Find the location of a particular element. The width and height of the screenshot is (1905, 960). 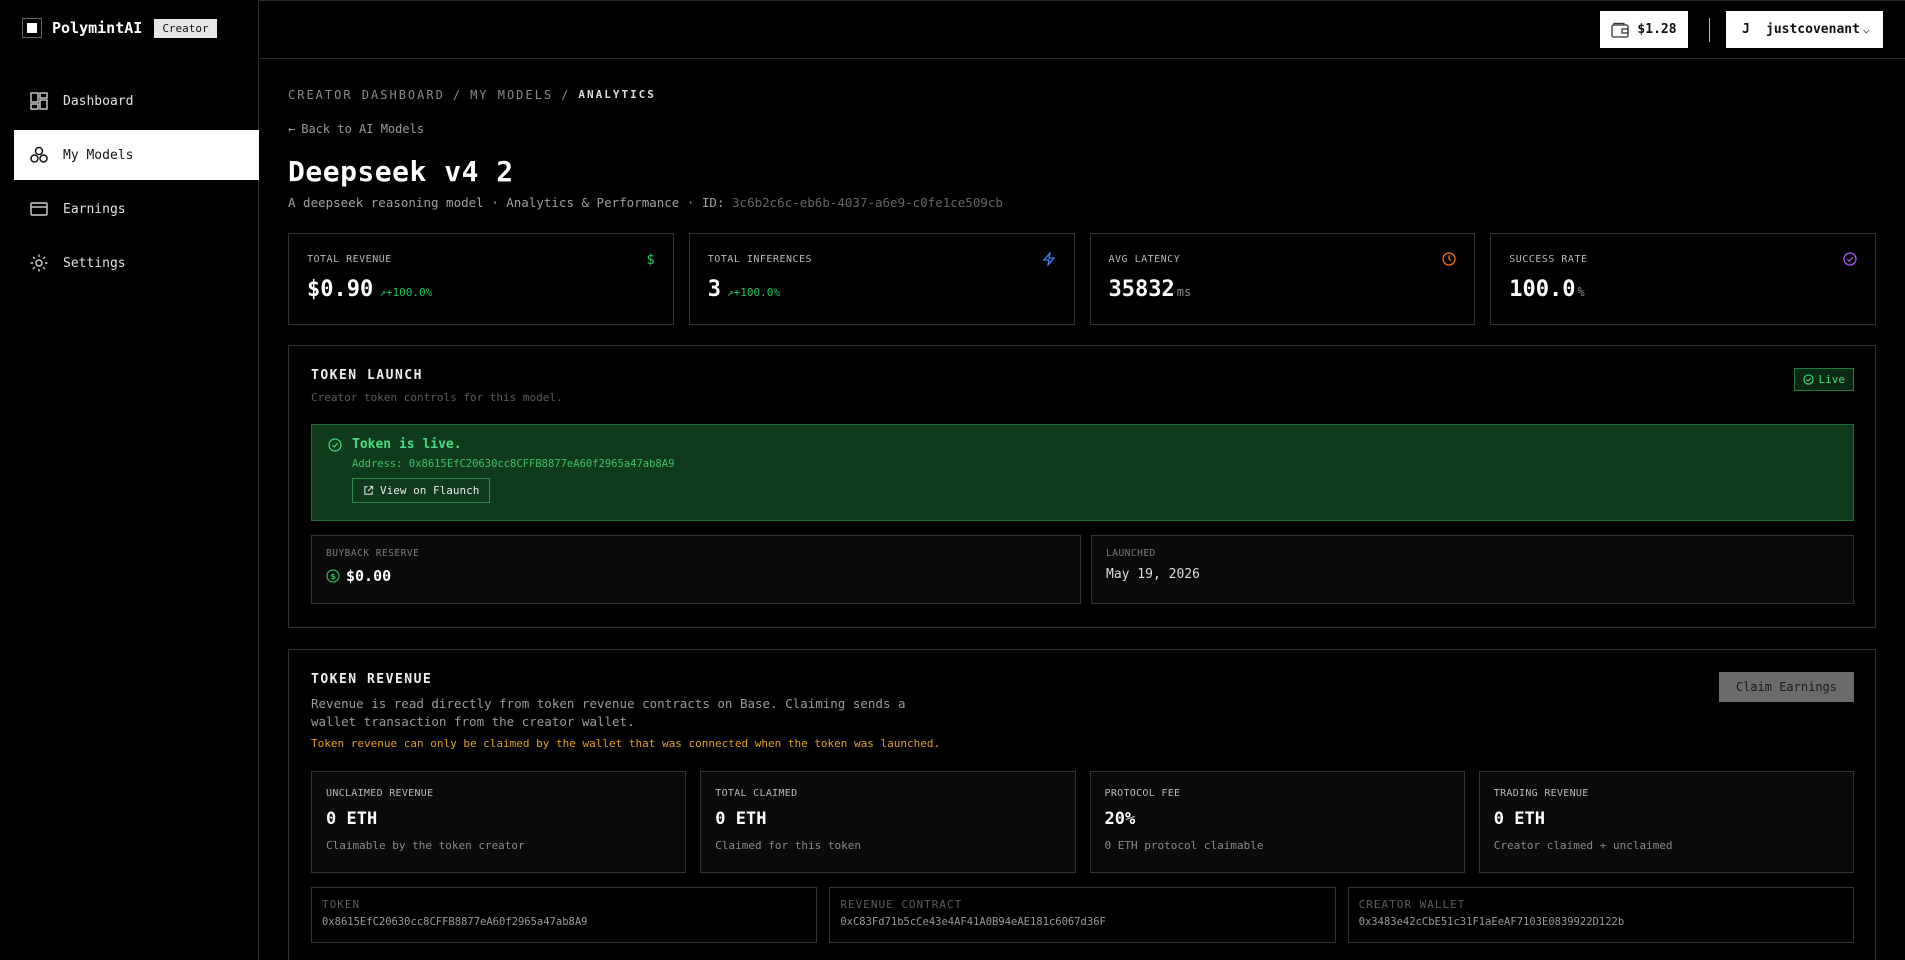

address-label: TOKEN is located at coordinates (341, 904).